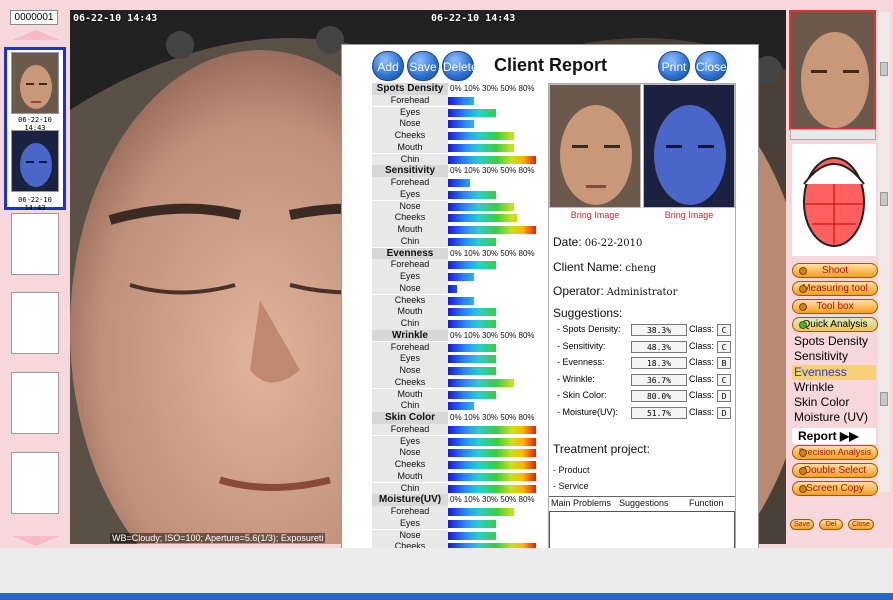 The height and width of the screenshot is (600, 893). I want to click on metric-item-evenness: Evenness, so click(834, 372).